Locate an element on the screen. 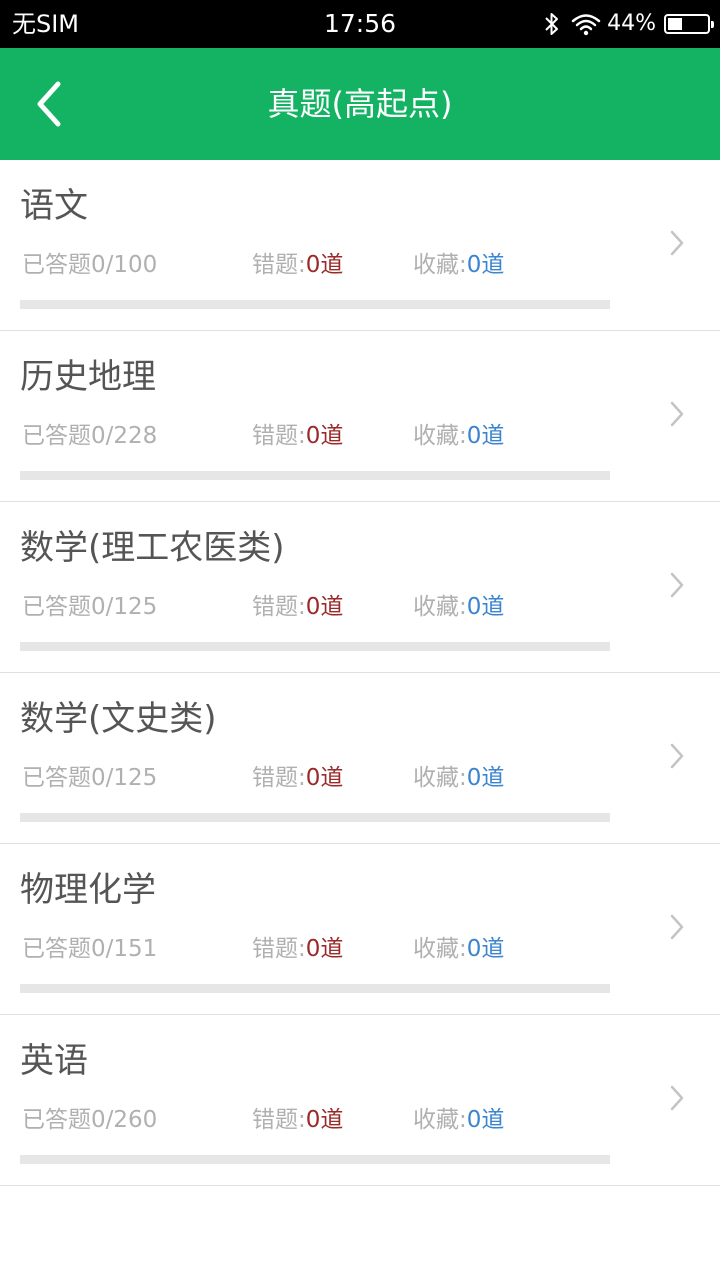 The image size is (720, 1280). answered-value: 0/151 is located at coordinates (124, 949).